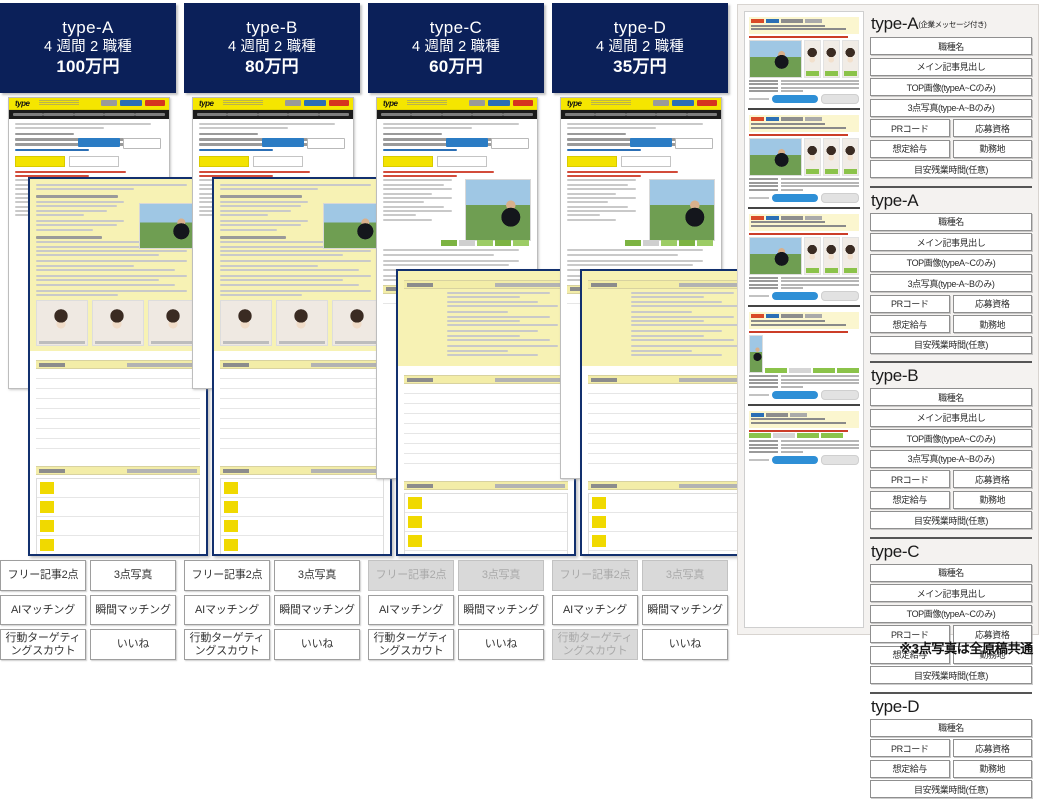 Image resolution: width=1042 pixels, height=806 pixels. Describe the element at coordinates (669, 243) in the screenshot. I see `benefit-tag-row` at that location.